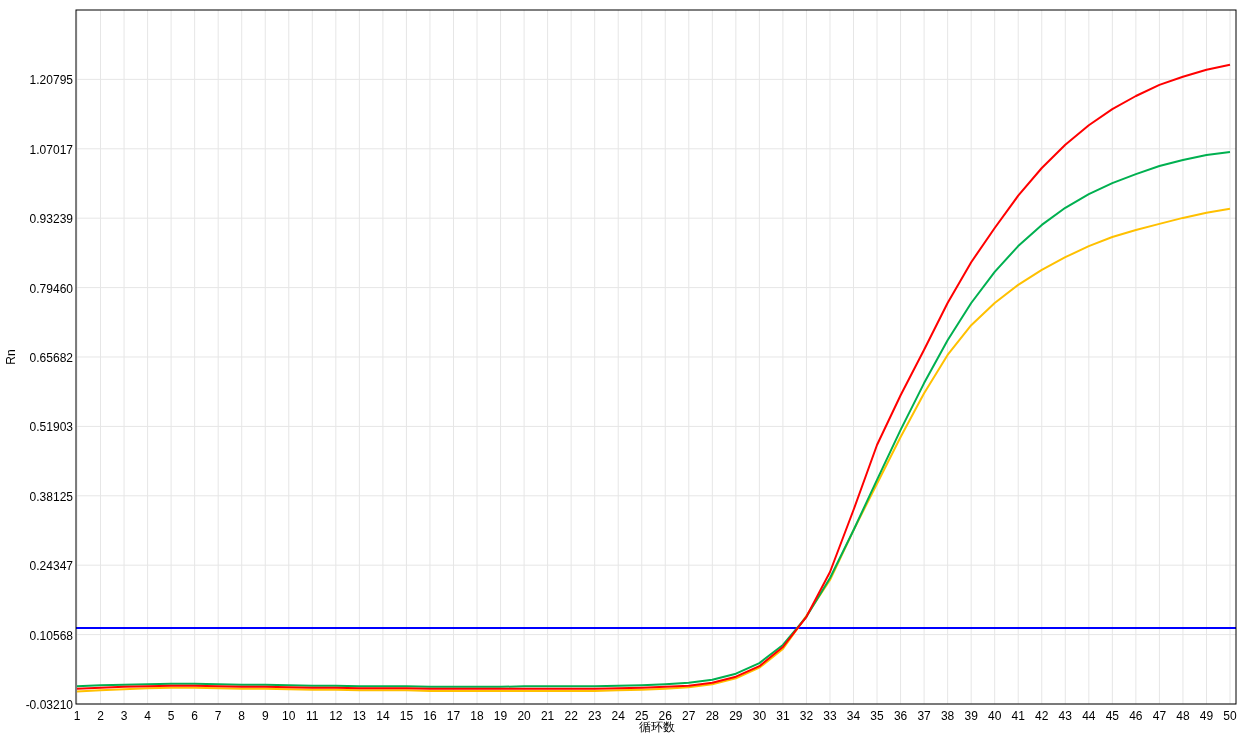  Describe the element at coordinates (171, 716) in the screenshot. I see `x-tick-label: 5` at that location.